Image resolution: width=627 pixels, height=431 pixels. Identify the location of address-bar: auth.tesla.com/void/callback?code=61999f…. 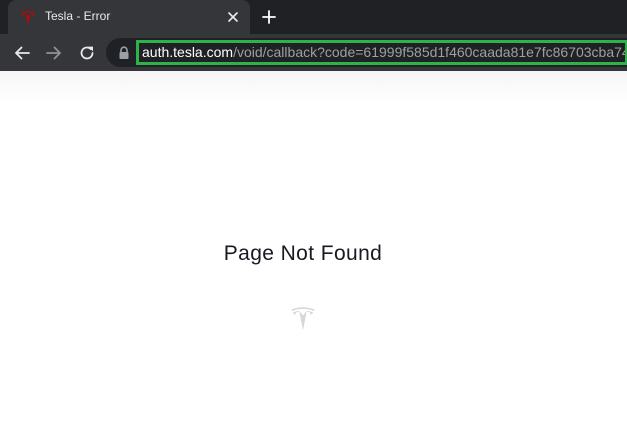
(366, 52).